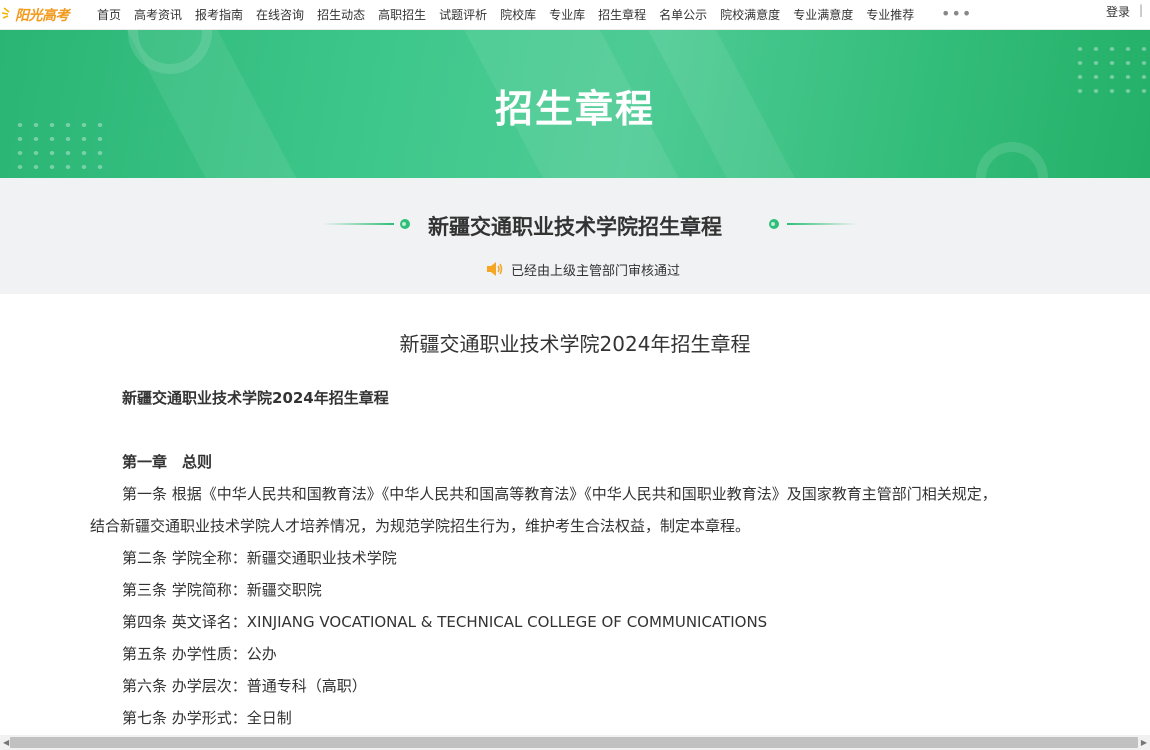 This screenshot has height=750, width=1150. I want to click on nav-regulations: 招生章程, so click(622, 14).